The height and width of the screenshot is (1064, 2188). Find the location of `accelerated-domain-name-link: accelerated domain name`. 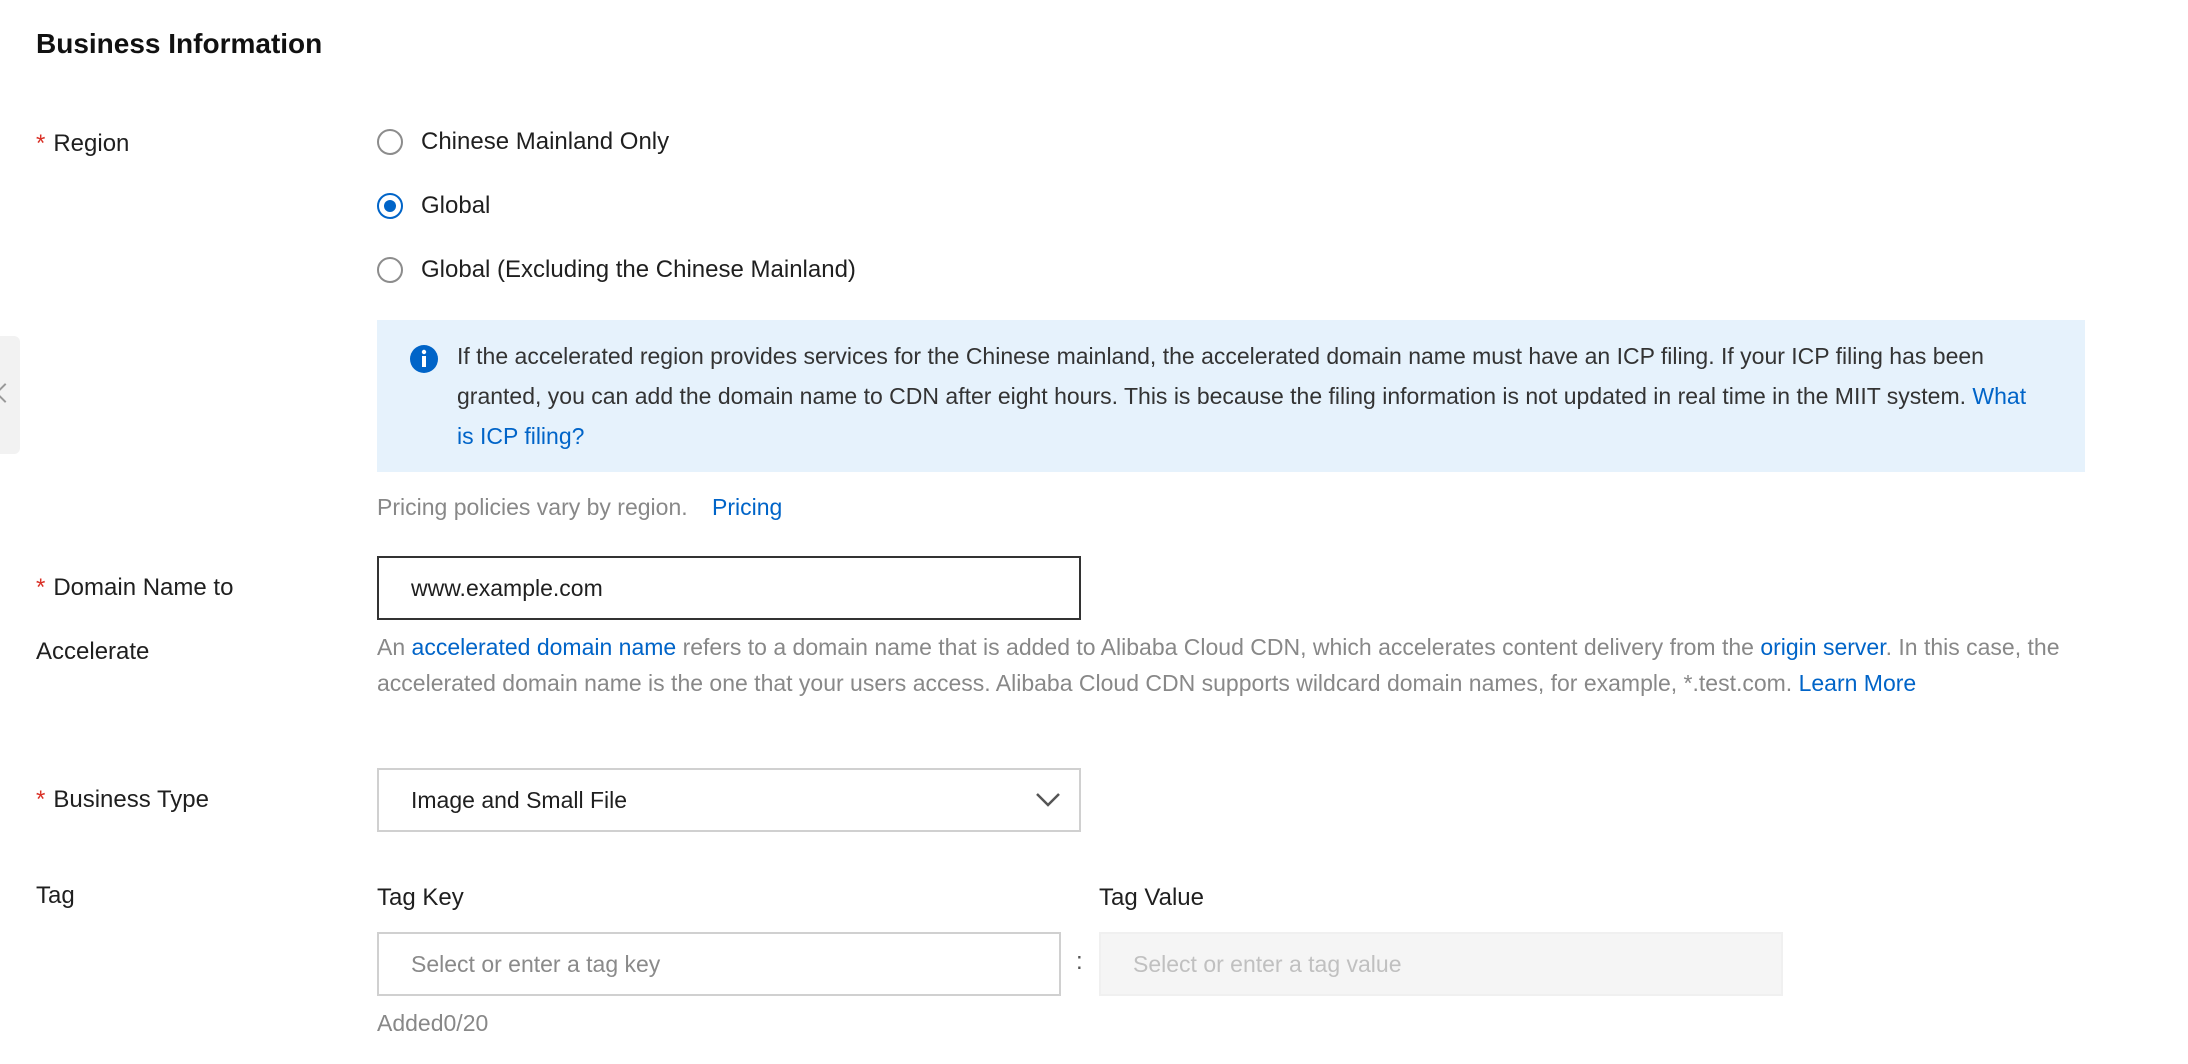

accelerated-domain-name-link: accelerated domain name is located at coordinates (544, 647).